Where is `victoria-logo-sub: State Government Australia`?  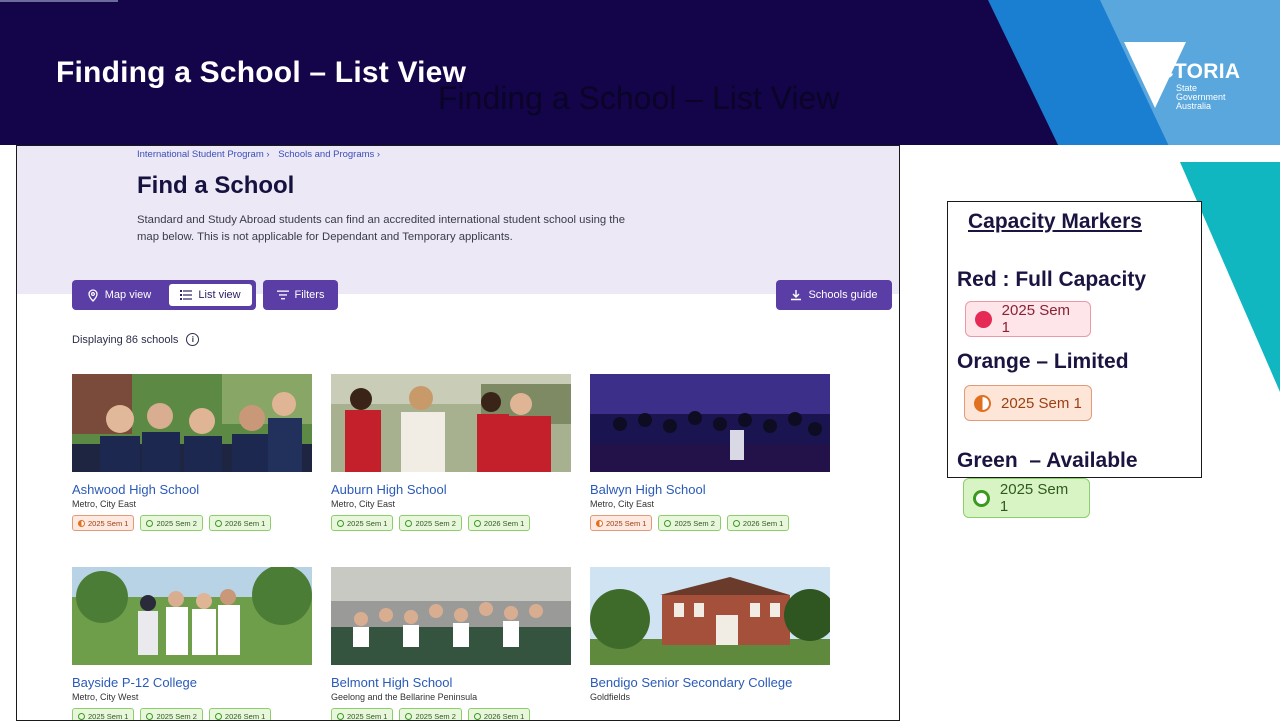 victoria-logo-sub: State Government Australia is located at coordinates (1201, 97).